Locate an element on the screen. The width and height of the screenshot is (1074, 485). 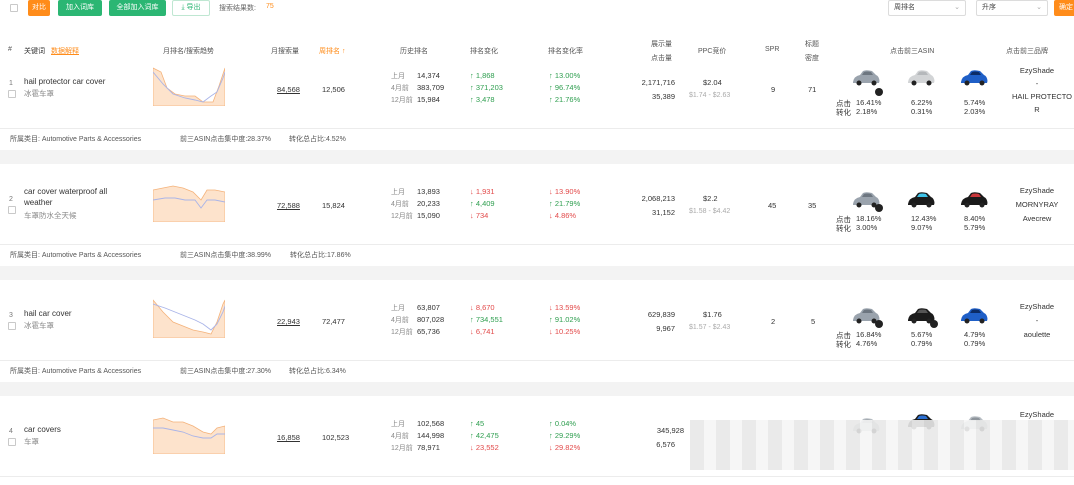
title-density-value: 35 is located at coordinates (812, 205).